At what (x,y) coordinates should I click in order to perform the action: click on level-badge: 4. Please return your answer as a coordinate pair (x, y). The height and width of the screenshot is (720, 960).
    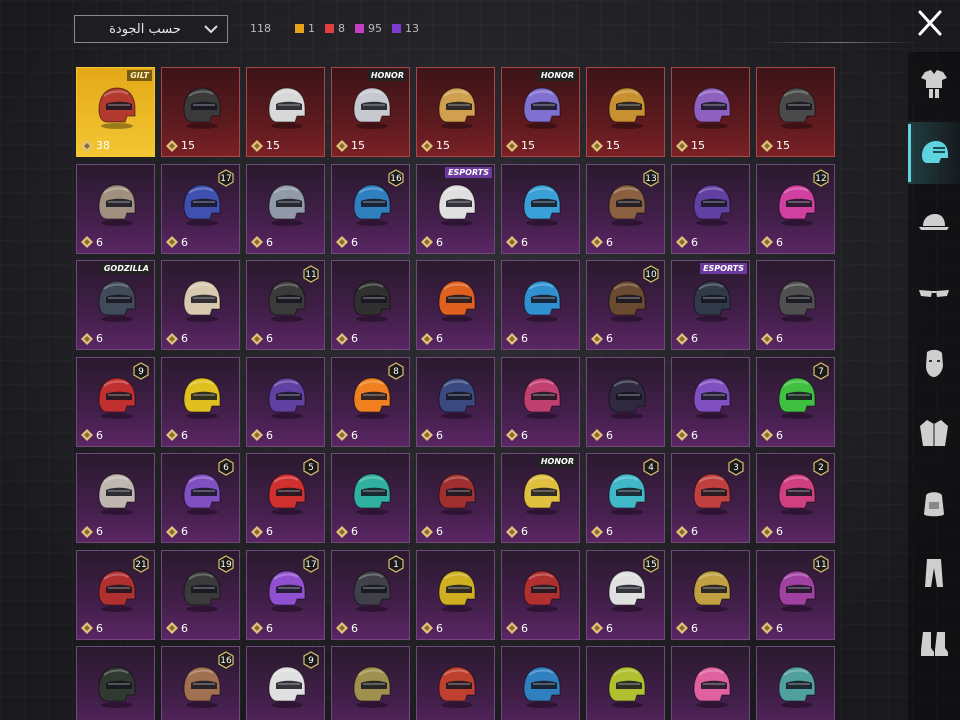
    Looking at the image, I should click on (651, 467).